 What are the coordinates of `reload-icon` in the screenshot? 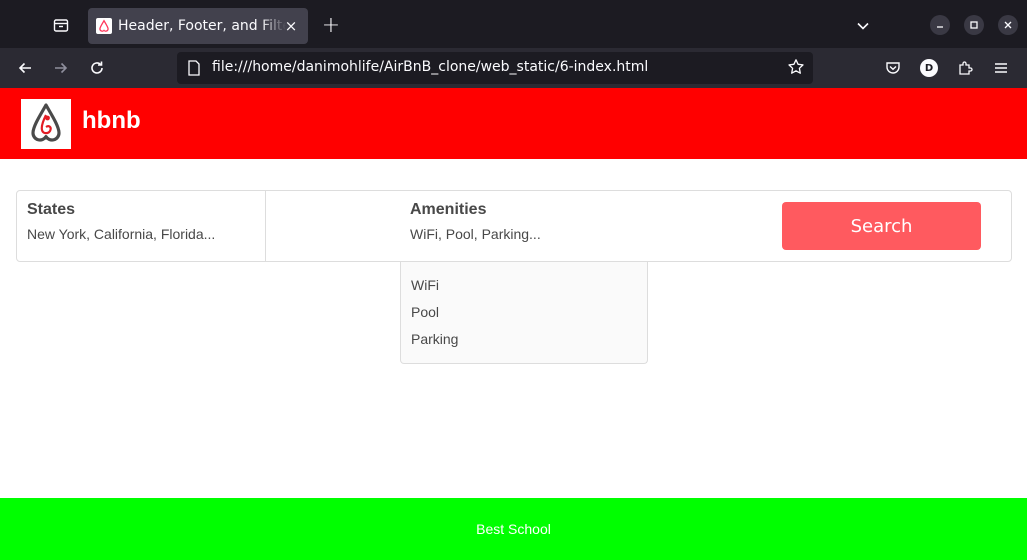 It's located at (97, 68).